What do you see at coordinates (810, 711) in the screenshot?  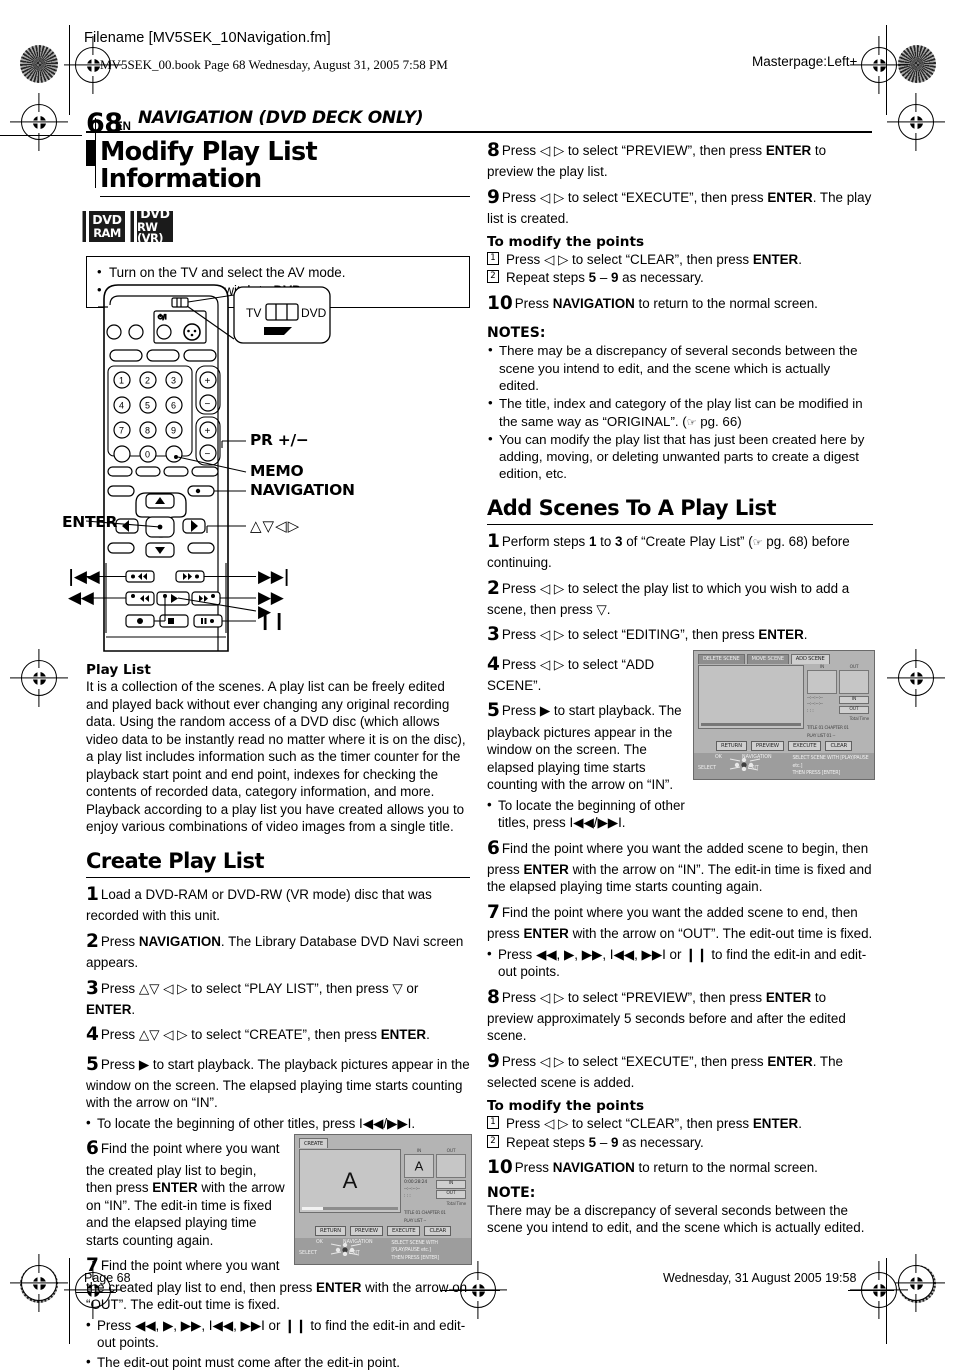 I see `osd-time-total: :` at bounding box center [810, 711].